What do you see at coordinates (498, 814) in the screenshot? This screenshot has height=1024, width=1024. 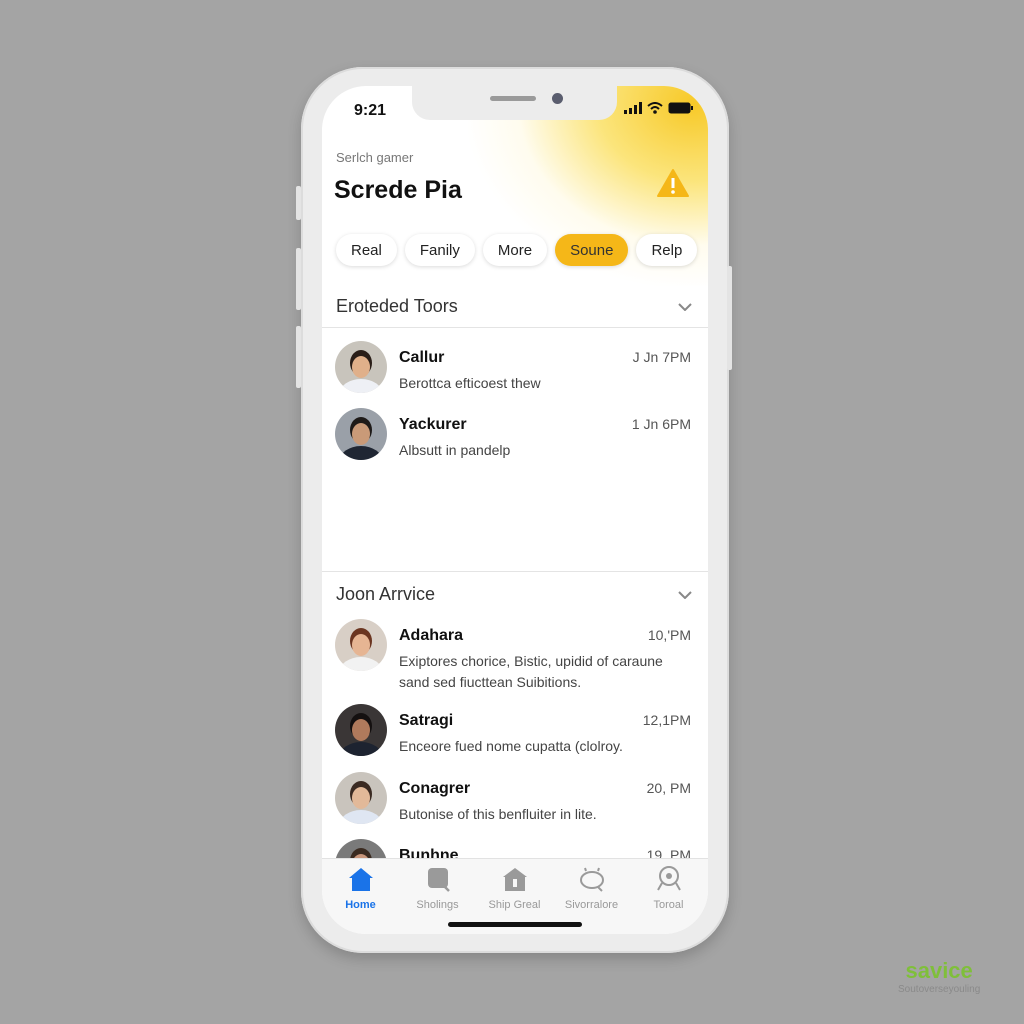 I see `message-preview: Butonise of this benfluiter in lite.` at bounding box center [498, 814].